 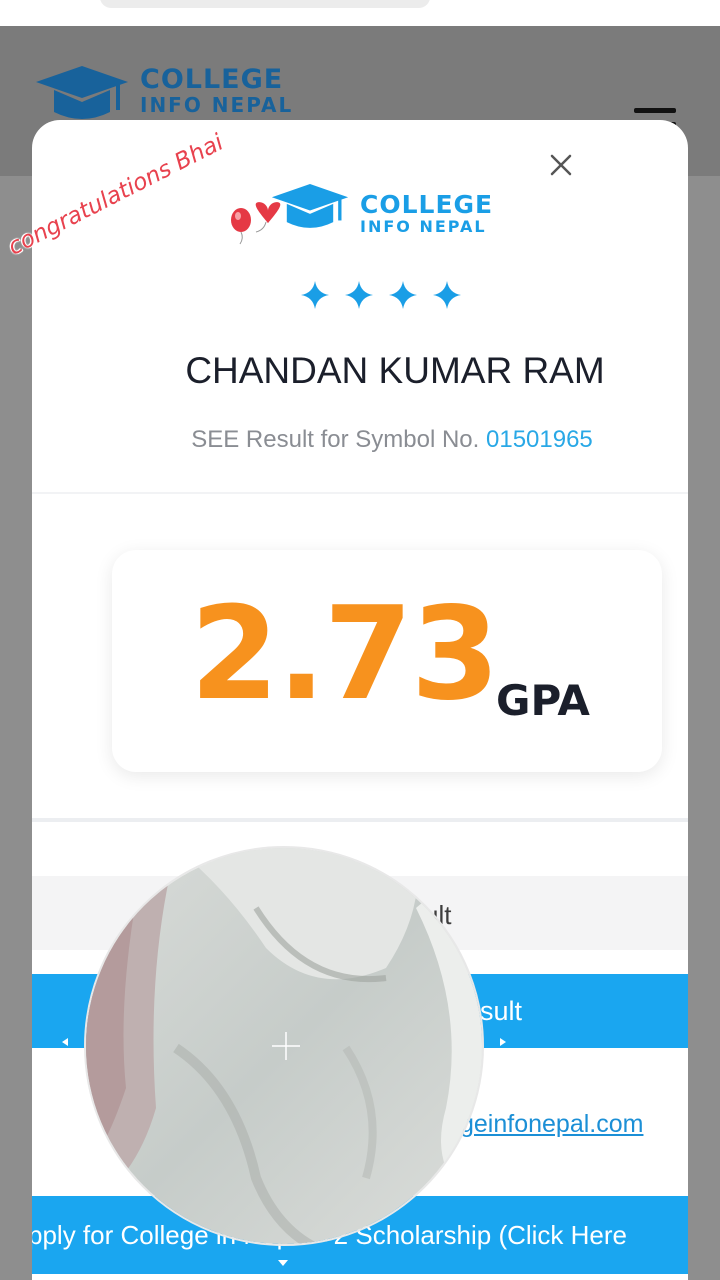 I want to click on symbol-line: SEE Result for Symbol No. 01501965, so click(x=360, y=440).